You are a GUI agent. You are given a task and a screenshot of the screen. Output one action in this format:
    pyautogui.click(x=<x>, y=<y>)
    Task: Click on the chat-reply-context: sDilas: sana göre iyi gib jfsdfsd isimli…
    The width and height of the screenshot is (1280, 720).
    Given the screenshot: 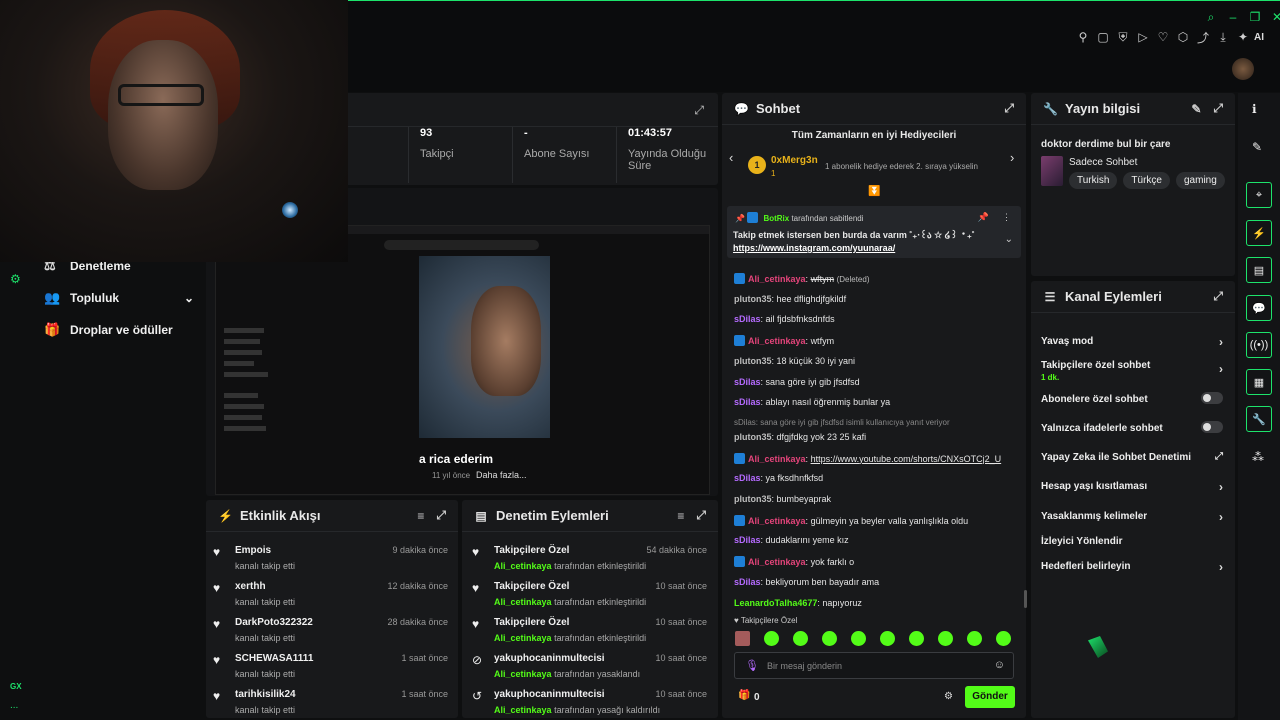 What is the action you would take?
    pyautogui.click(x=842, y=422)
    